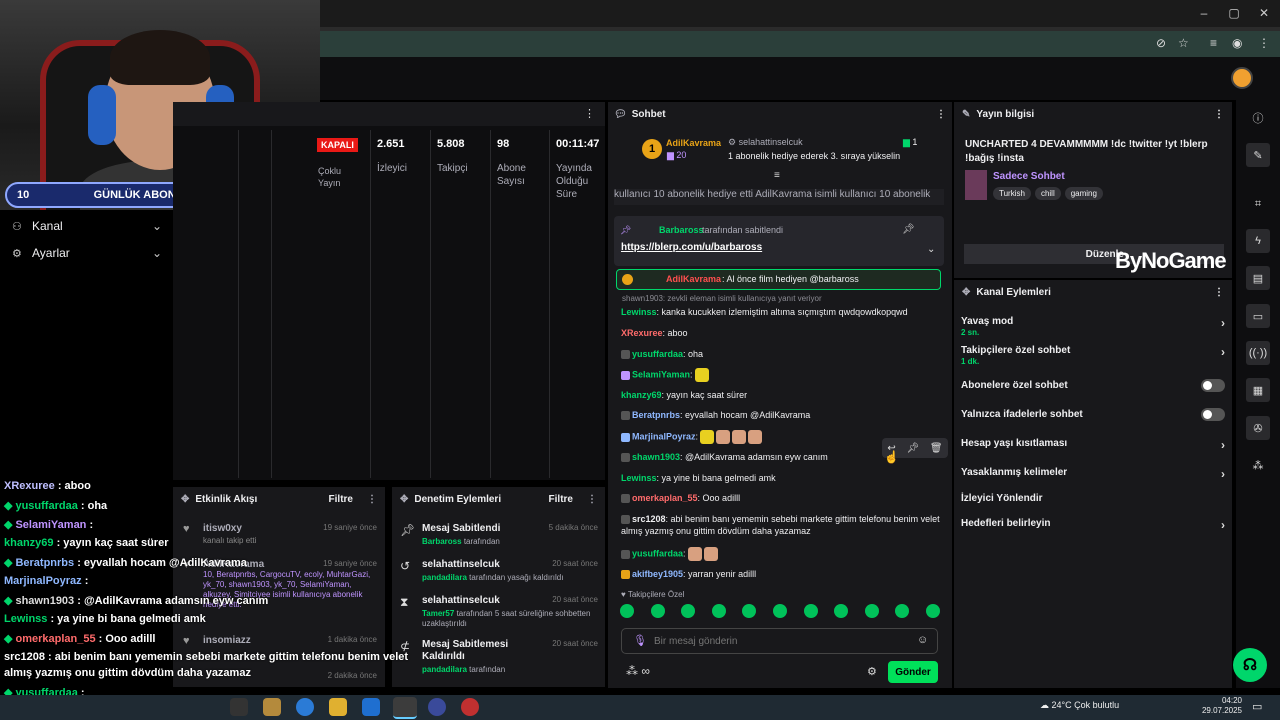 Image resolution: width=1280 pixels, height=720 pixels. What do you see at coordinates (936, 448) in the screenshot?
I see `trash-icon: 🗑︎` at bounding box center [936, 448].